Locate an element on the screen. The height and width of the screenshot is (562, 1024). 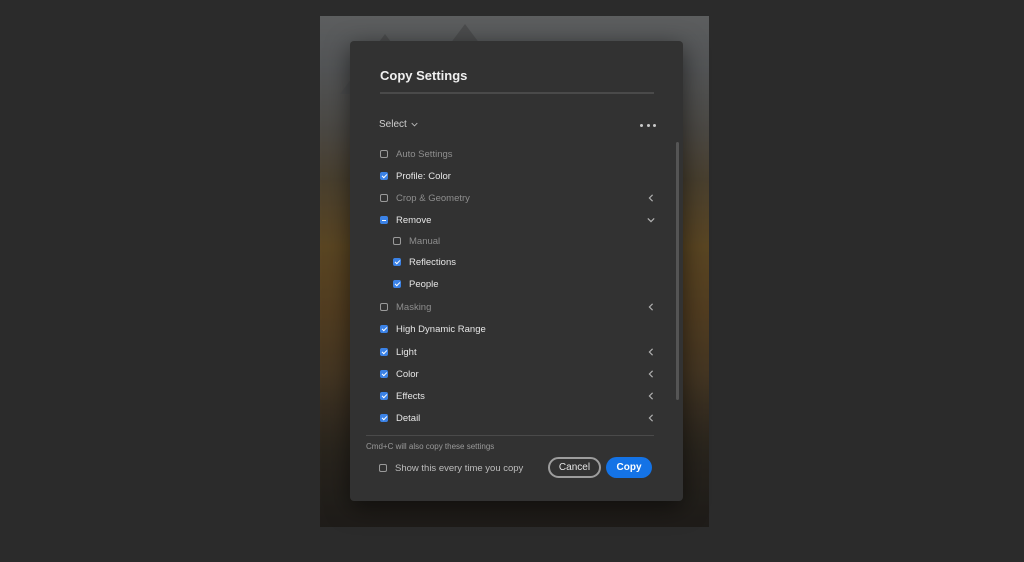
settings-item: Auto Settings is located at coordinates (416, 154).